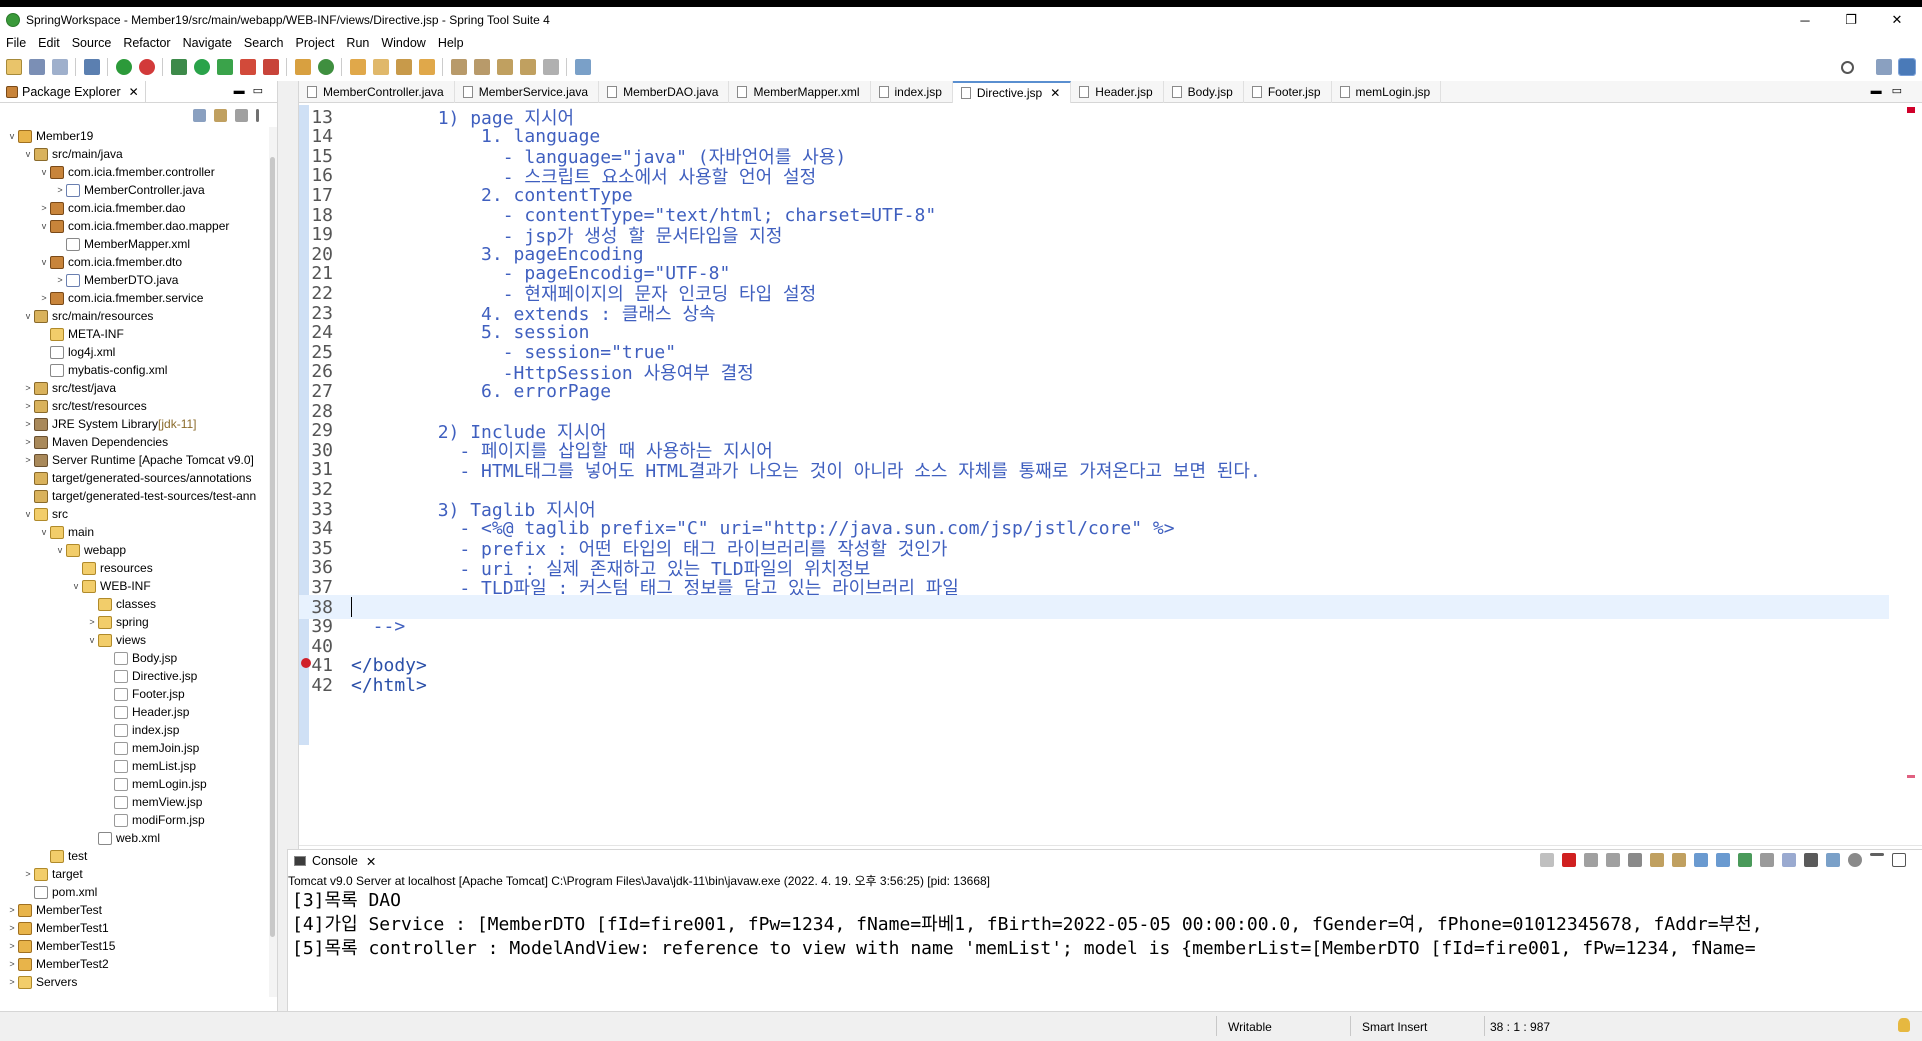 This screenshot has width=1922, height=1041. I want to click on tree-item: v views, so click(116, 640).